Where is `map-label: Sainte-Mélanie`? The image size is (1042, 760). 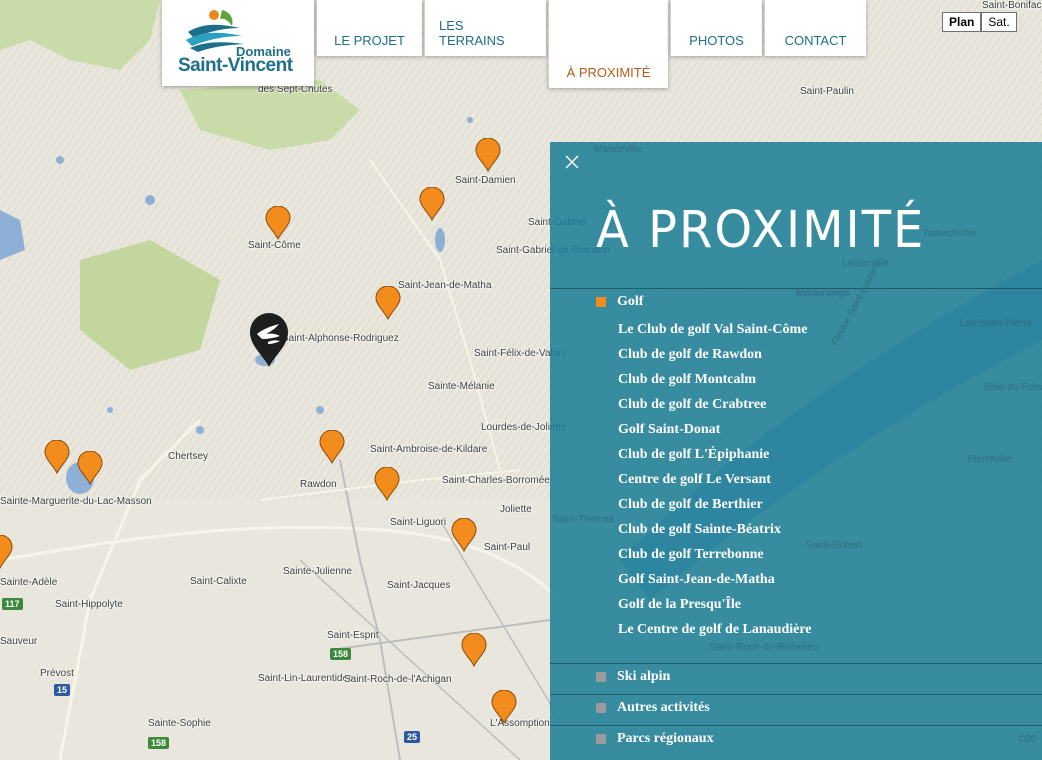 map-label: Sainte-Mélanie is located at coordinates (461, 386).